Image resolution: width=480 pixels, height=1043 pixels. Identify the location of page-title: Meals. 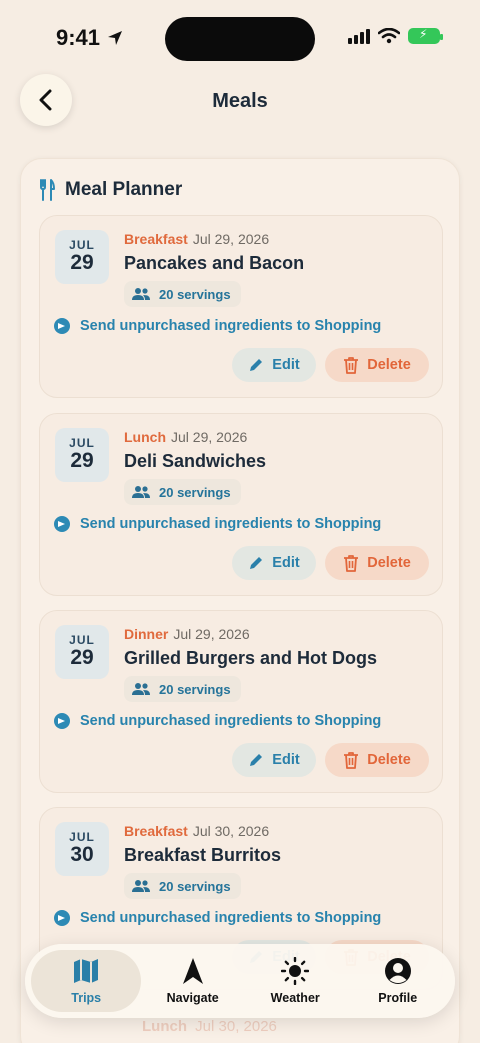
(240, 101).